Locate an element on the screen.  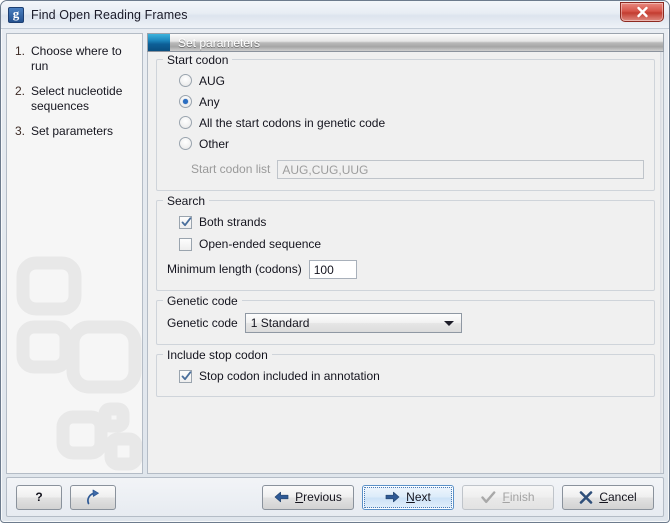
radio-icon-all-start-codons is located at coordinates (185, 122).